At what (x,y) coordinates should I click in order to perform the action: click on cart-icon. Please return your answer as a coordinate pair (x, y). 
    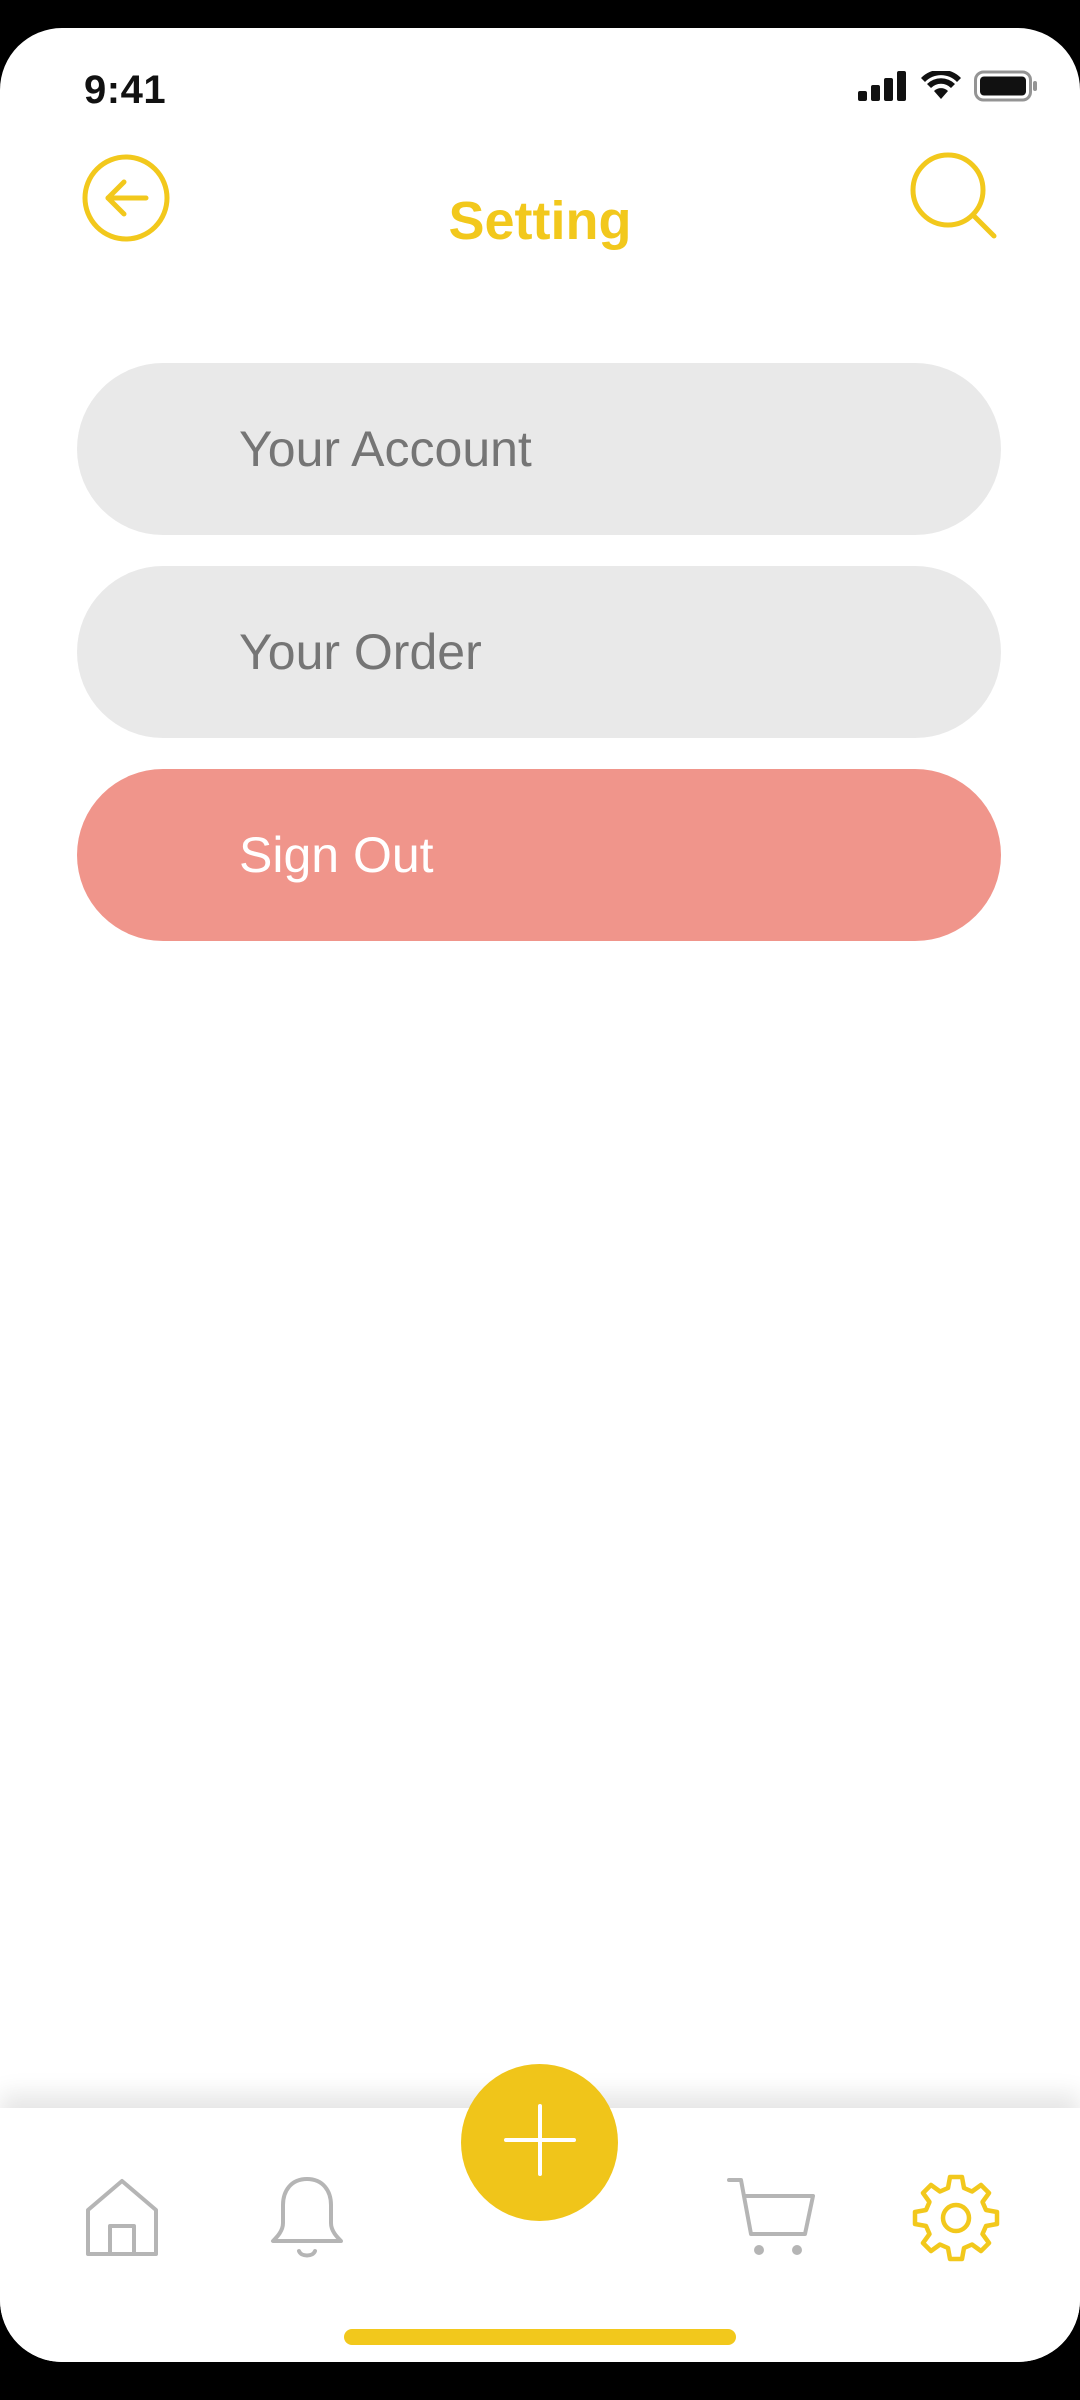
    Looking at the image, I should click on (772, 2220).